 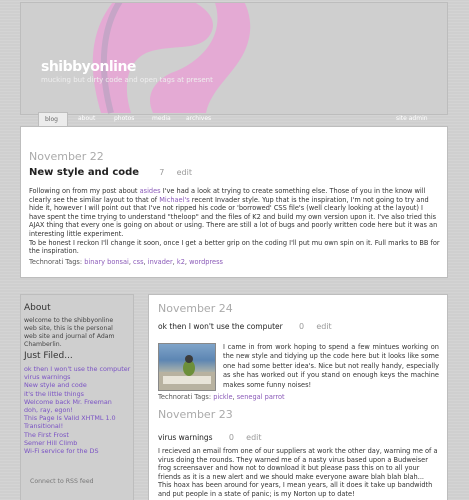 I want to click on comment-count: 7, so click(x=161, y=172).